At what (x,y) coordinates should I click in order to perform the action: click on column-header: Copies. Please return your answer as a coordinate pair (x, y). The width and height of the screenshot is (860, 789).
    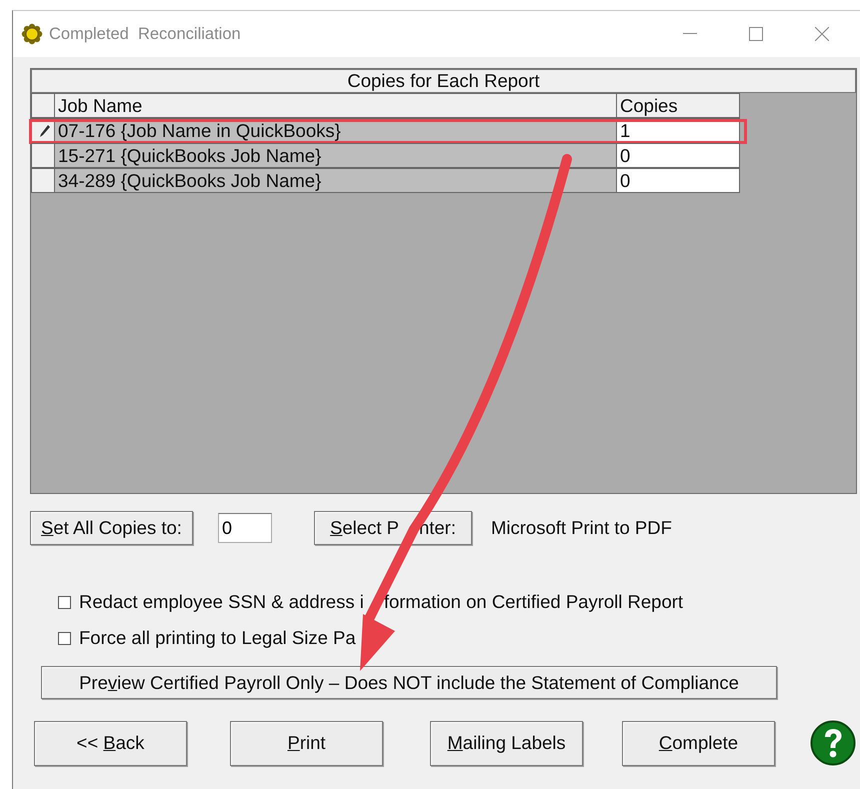
    Looking at the image, I should click on (678, 105).